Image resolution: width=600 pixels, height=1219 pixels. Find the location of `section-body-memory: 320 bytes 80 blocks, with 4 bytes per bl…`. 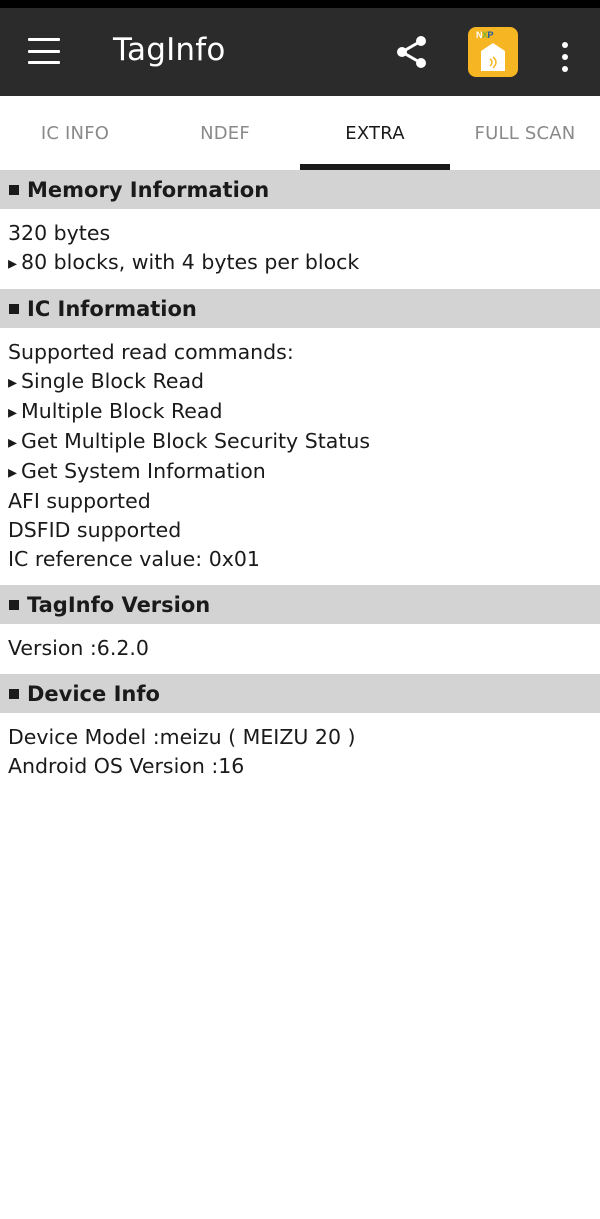

section-body-memory: 320 bytes 80 blocks, with 4 bytes per bl… is located at coordinates (300, 249).